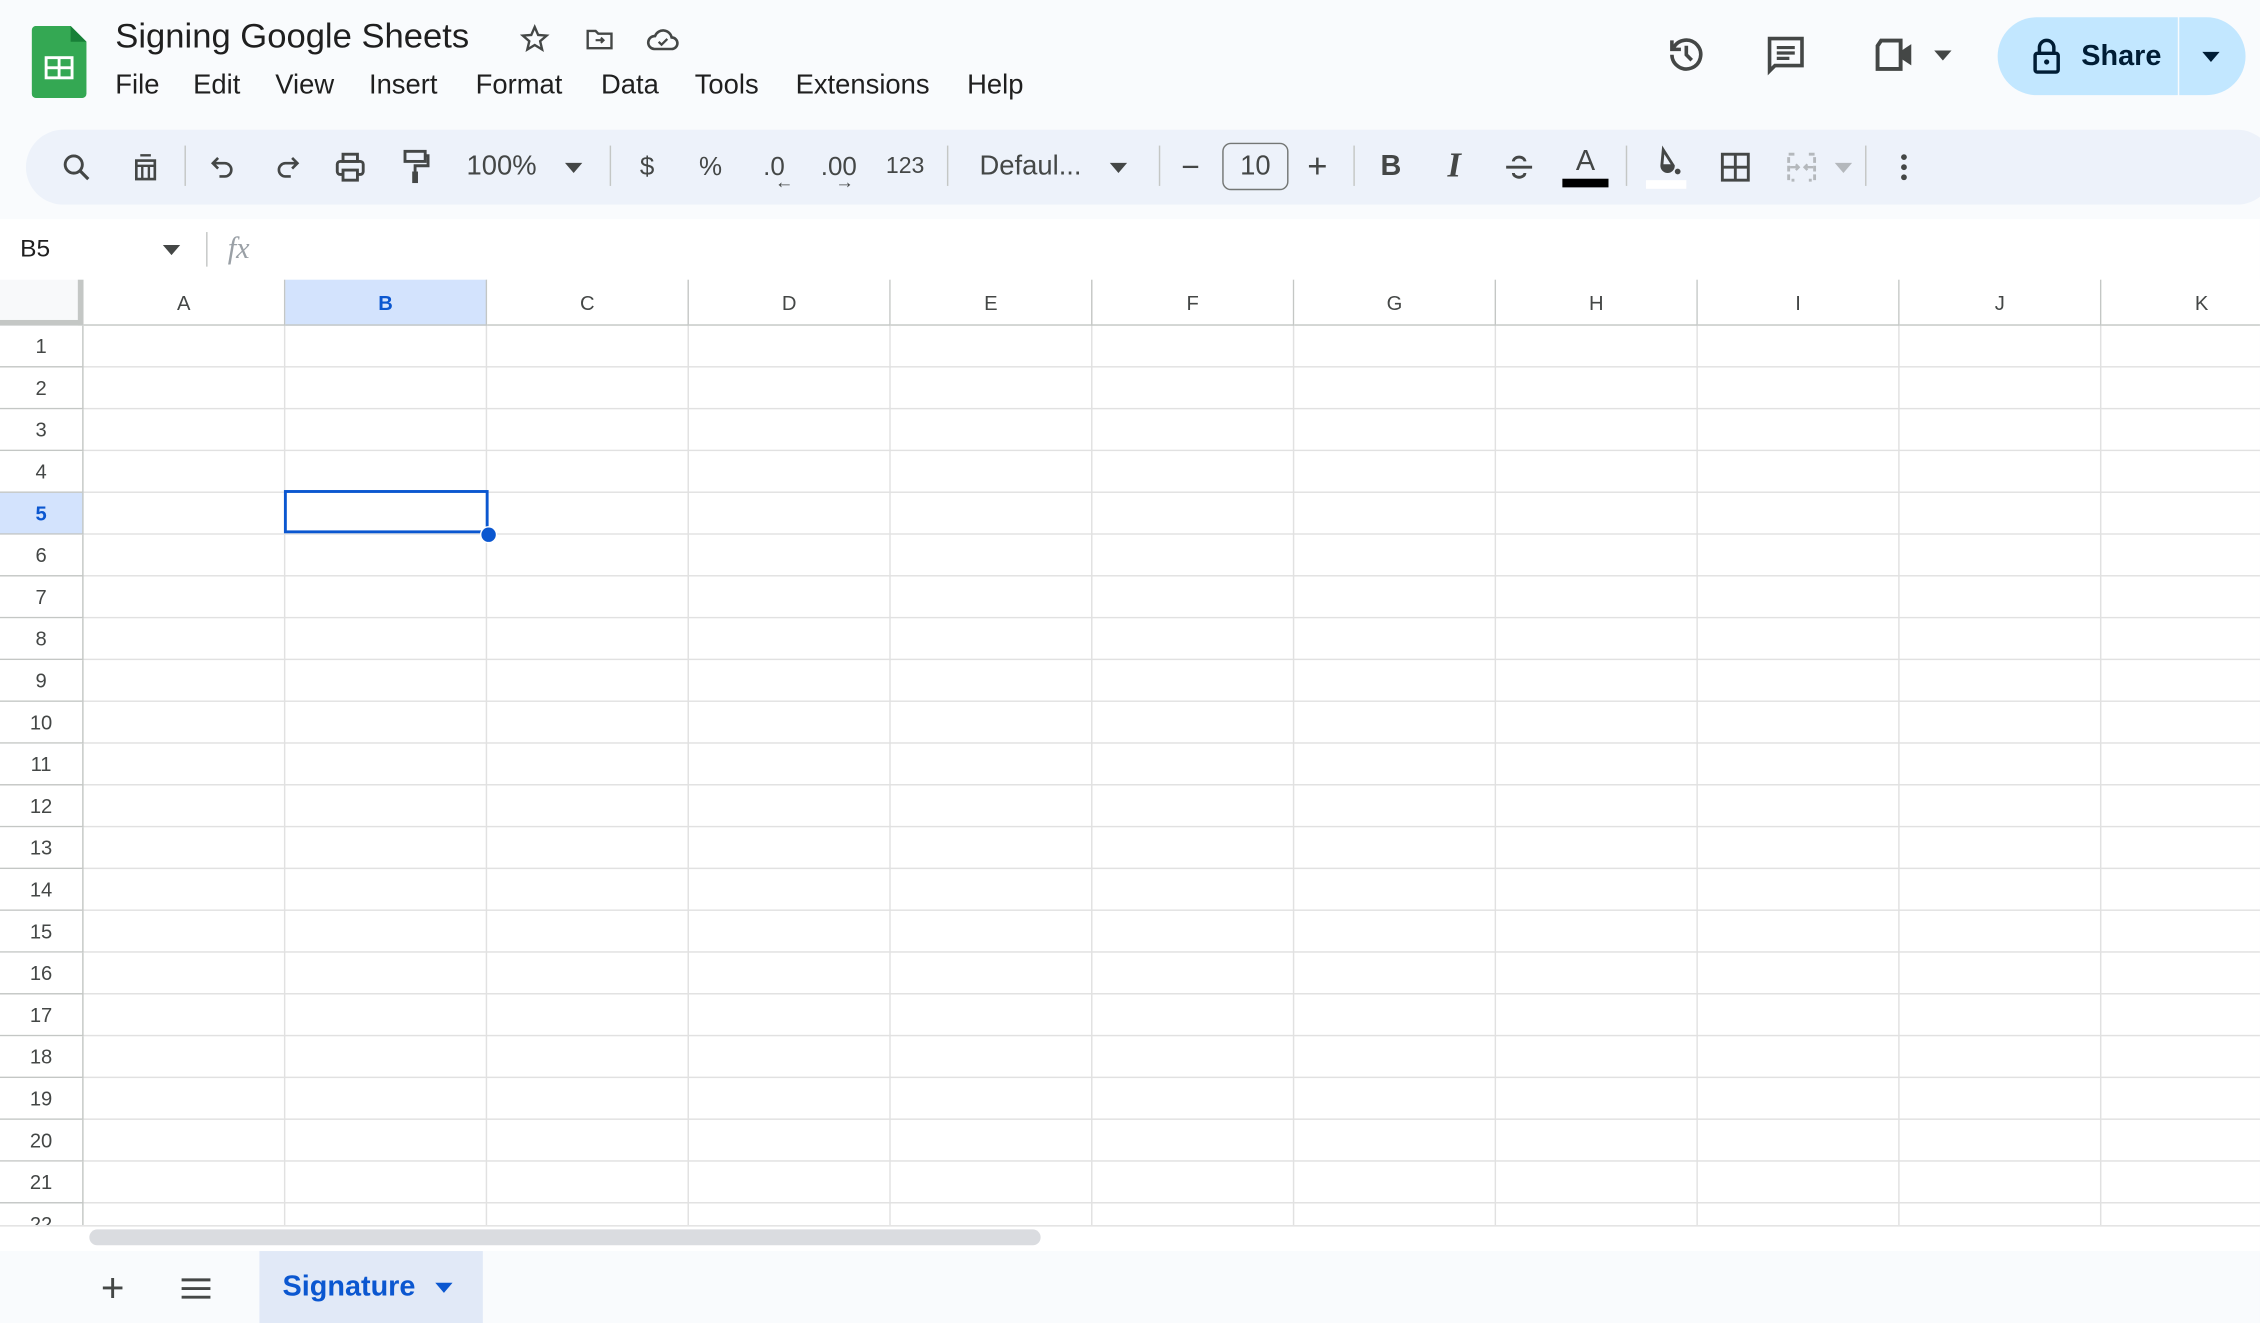 This screenshot has height=1323, width=2260. What do you see at coordinates (630, 87) in the screenshot?
I see `menu-data: Data` at bounding box center [630, 87].